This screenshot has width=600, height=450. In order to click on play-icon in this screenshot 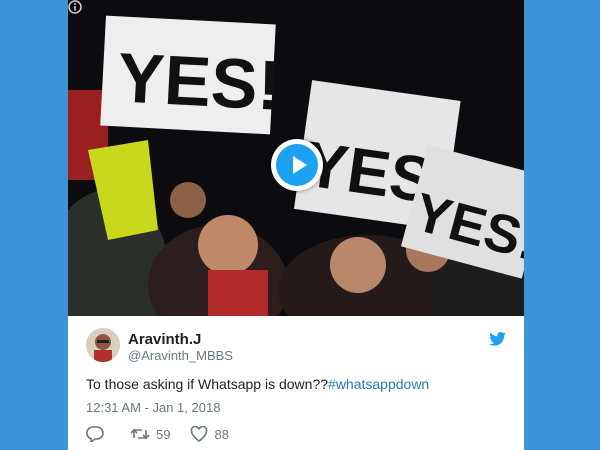, I will do `click(297, 165)`.